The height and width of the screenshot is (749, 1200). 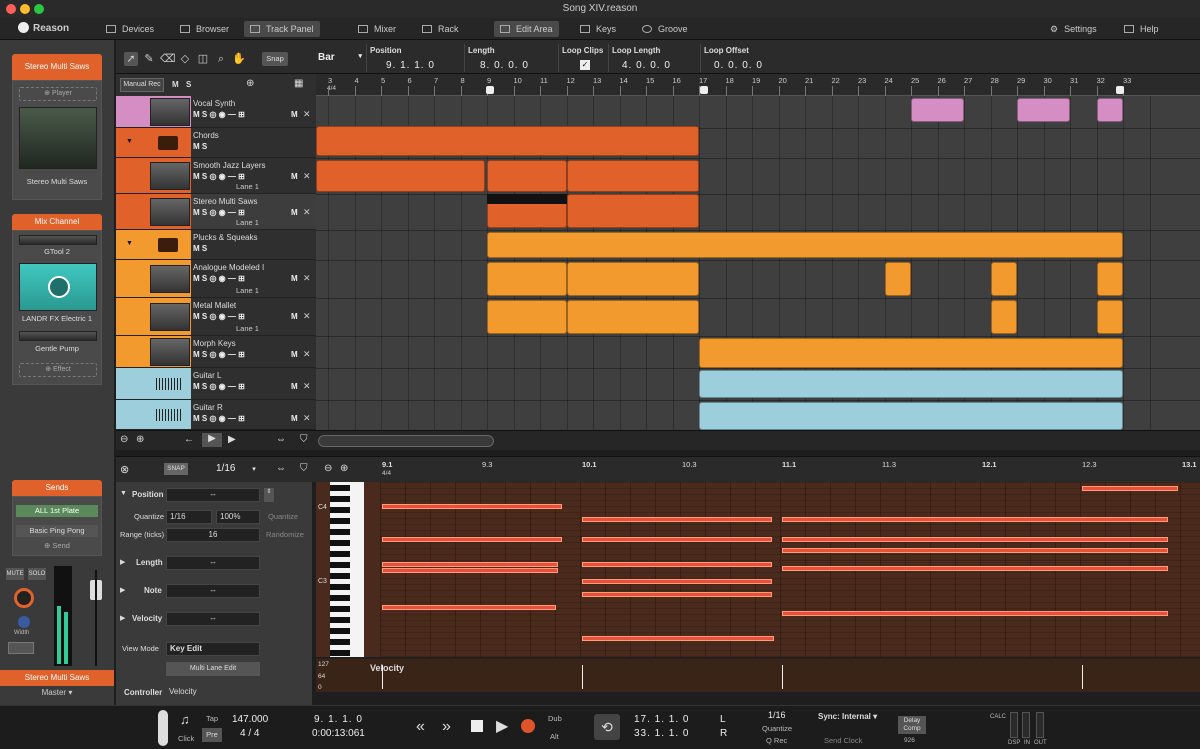 What do you see at coordinates (843, 740) in the screenshot?
I see `send-clock-button: Send Clock` at bounding box center [843, 740].